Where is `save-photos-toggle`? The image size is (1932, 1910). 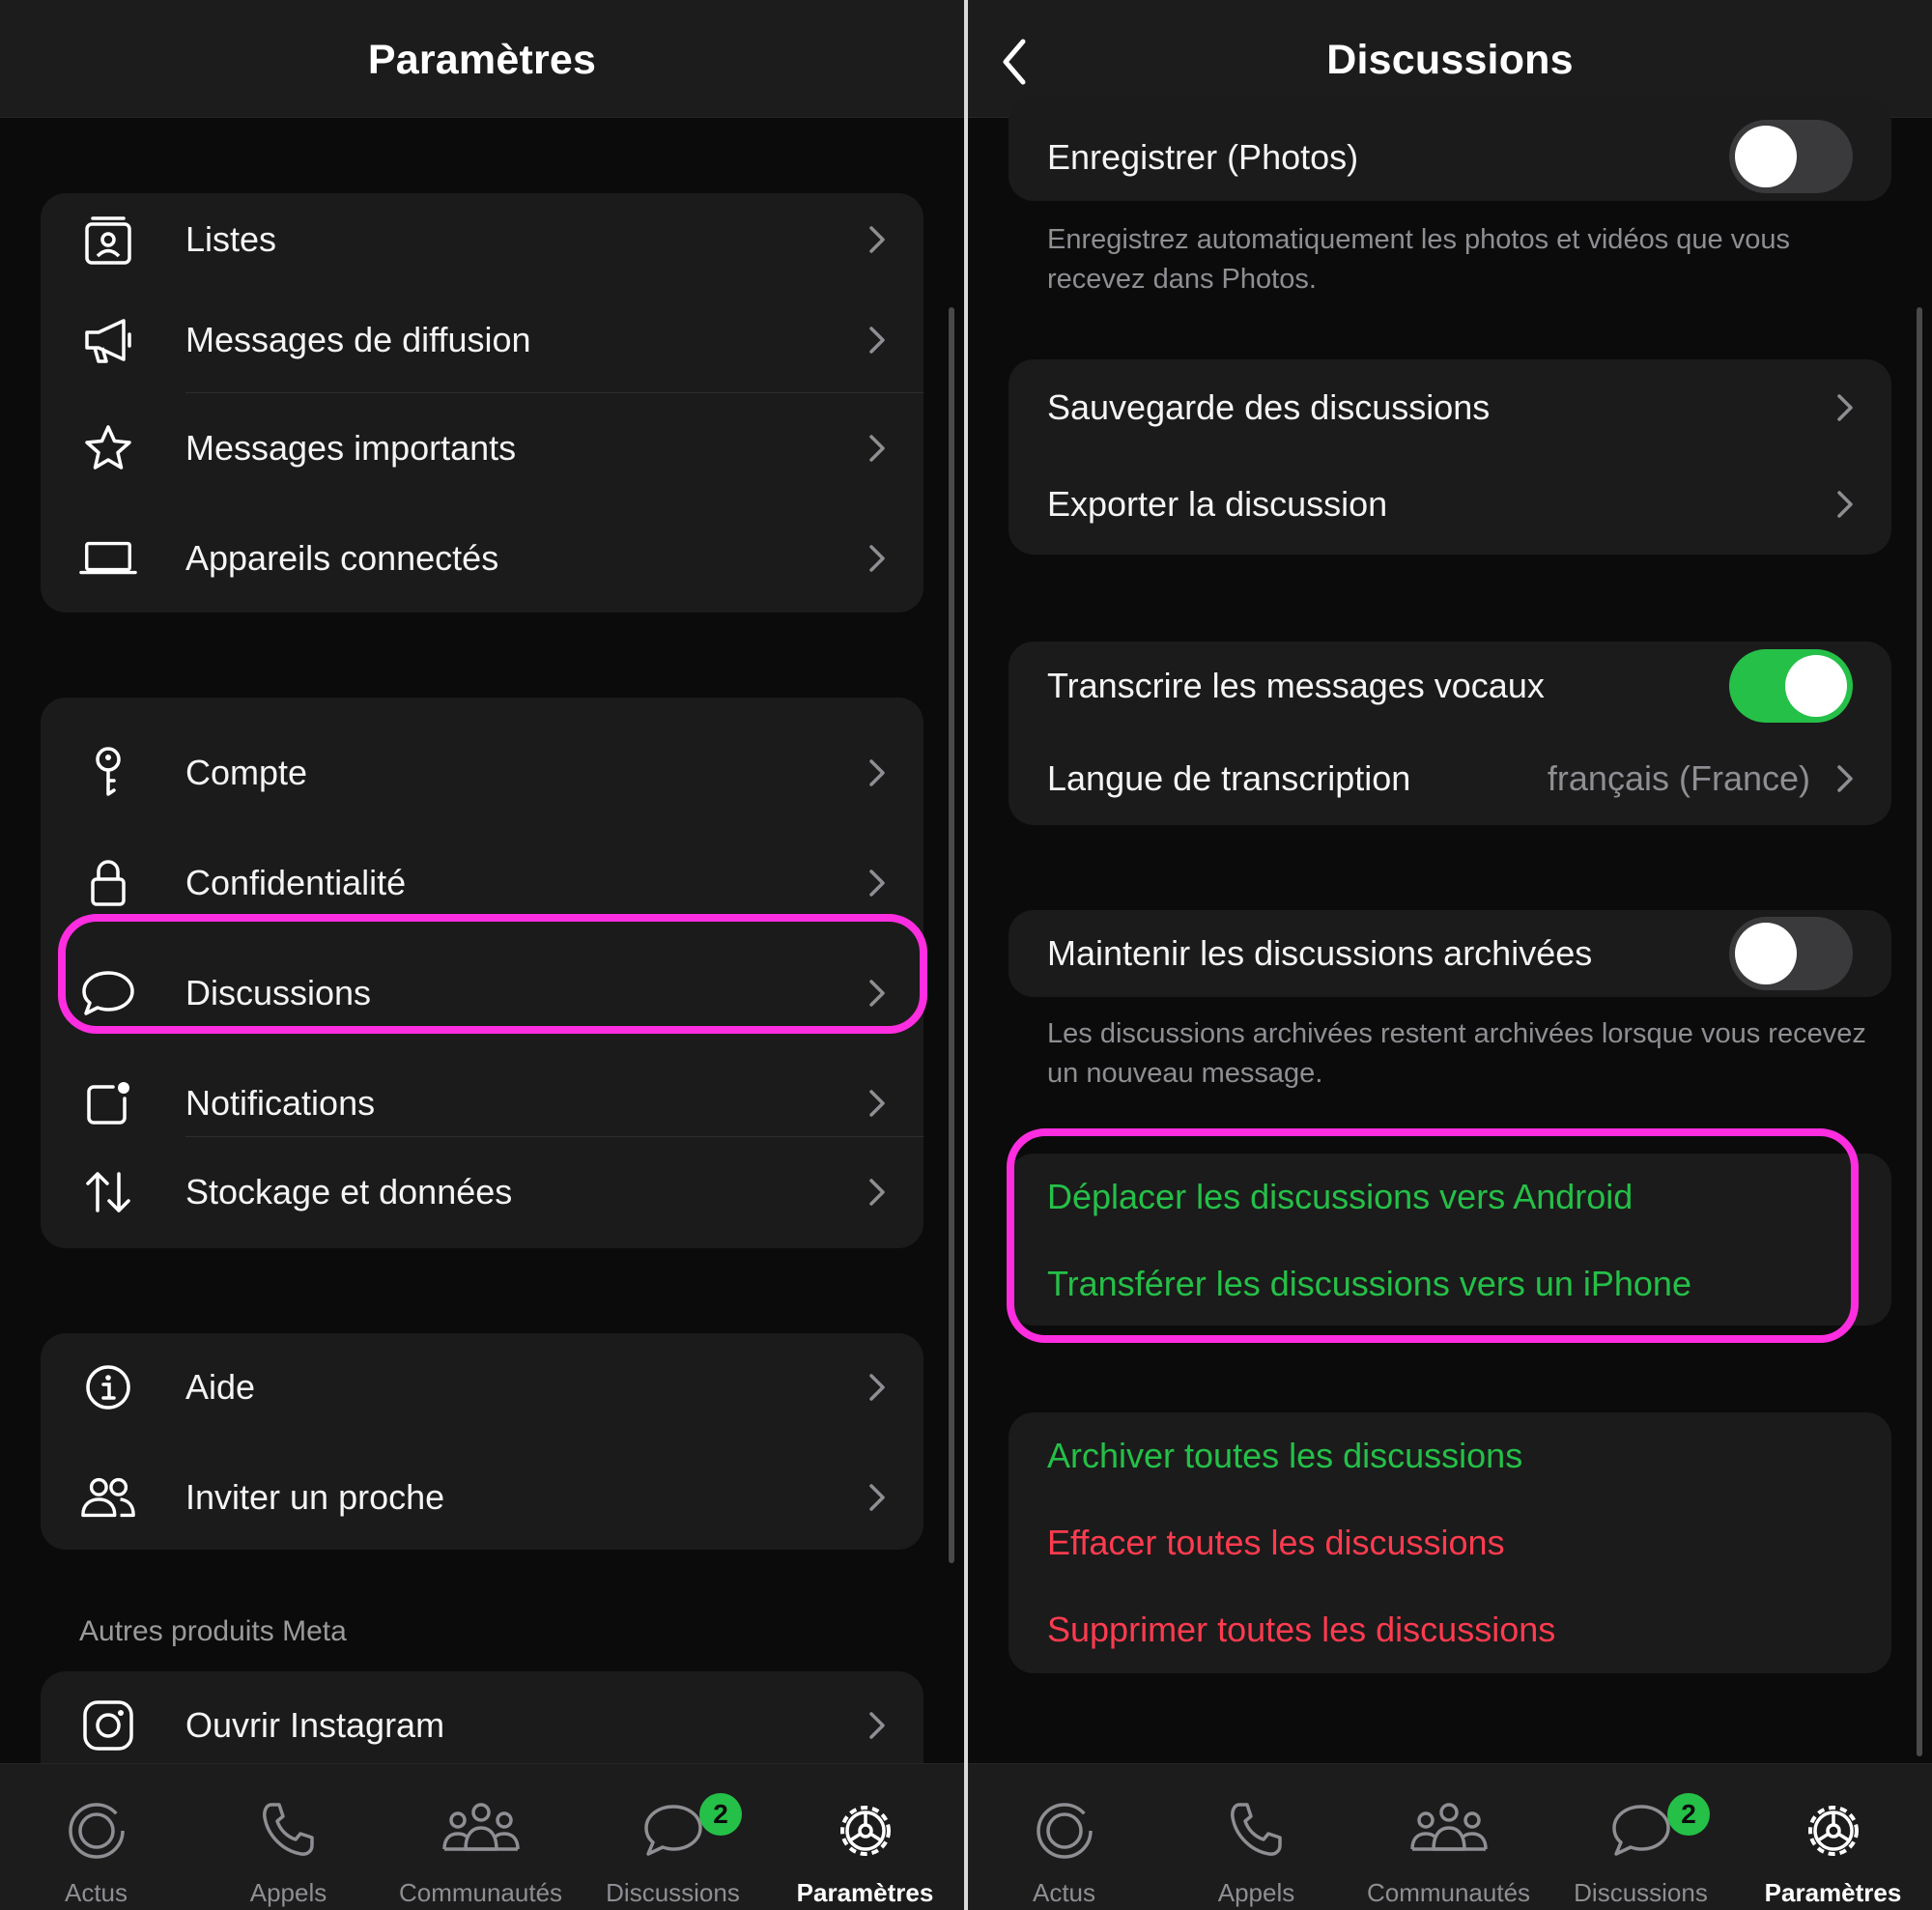 save-photos-toggle is located at coordinates (1791, 156).